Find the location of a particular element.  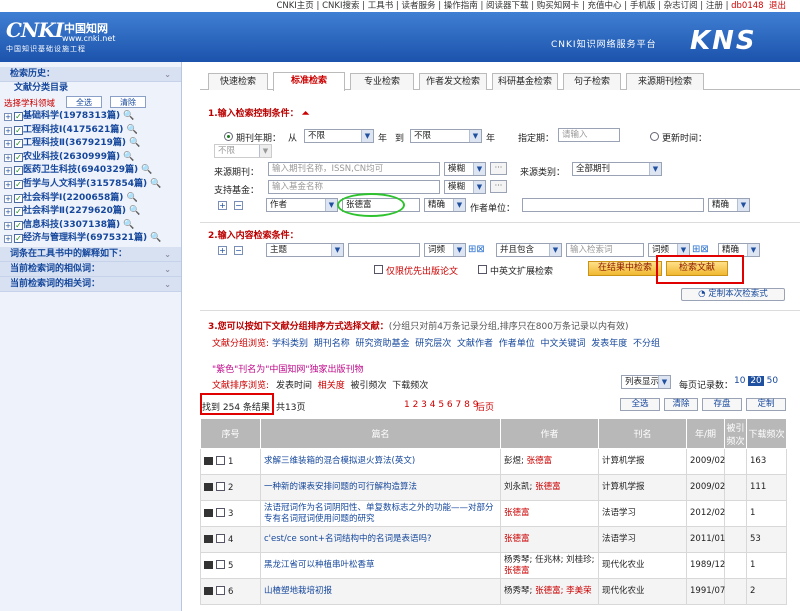

row-journal: 法语学习 is located at coordinates (642, 539).